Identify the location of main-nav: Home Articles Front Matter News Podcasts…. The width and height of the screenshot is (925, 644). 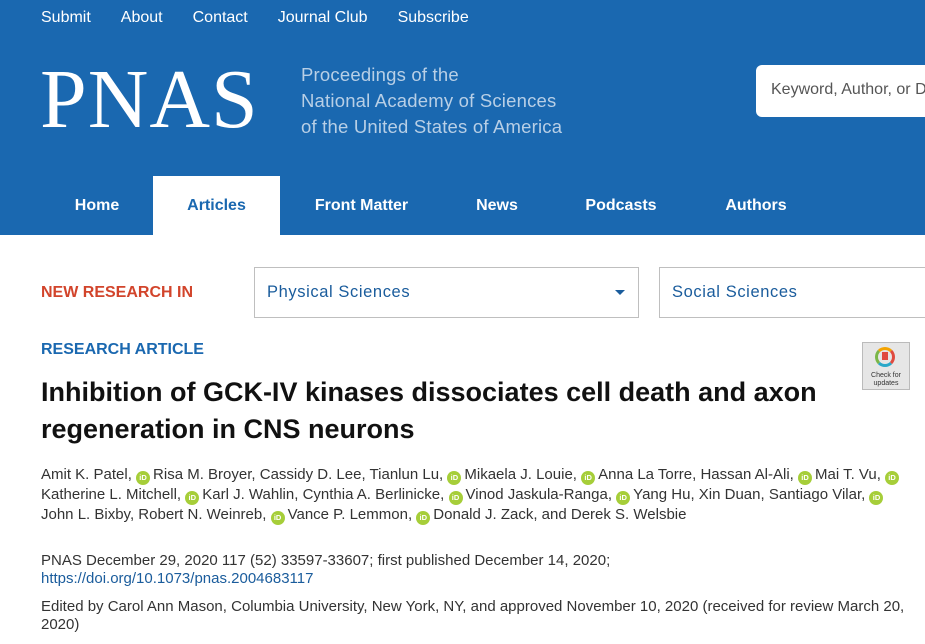
(462, 205).